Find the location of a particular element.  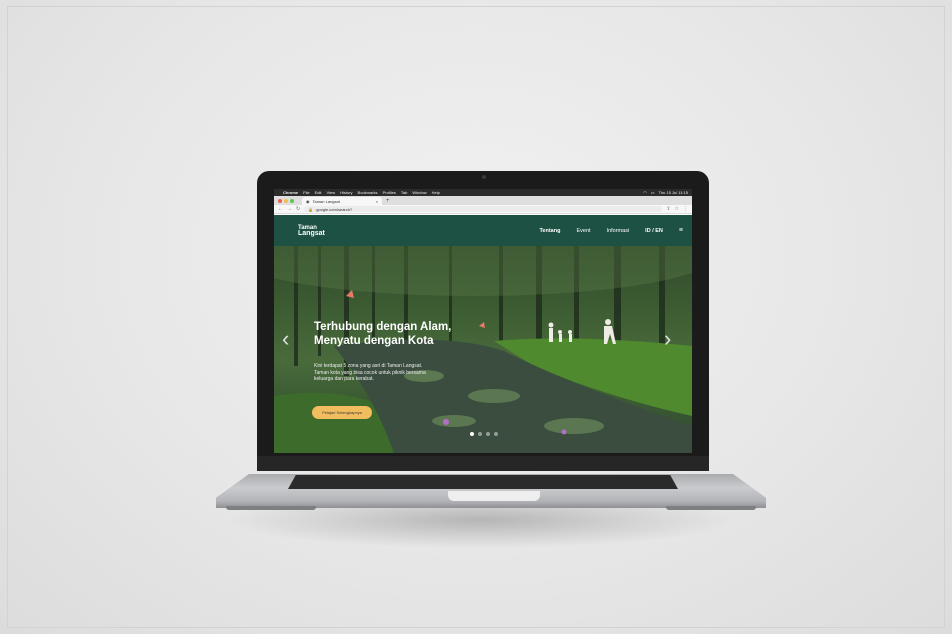

share-icon: ⇪ is located at coordinates (668, 209).